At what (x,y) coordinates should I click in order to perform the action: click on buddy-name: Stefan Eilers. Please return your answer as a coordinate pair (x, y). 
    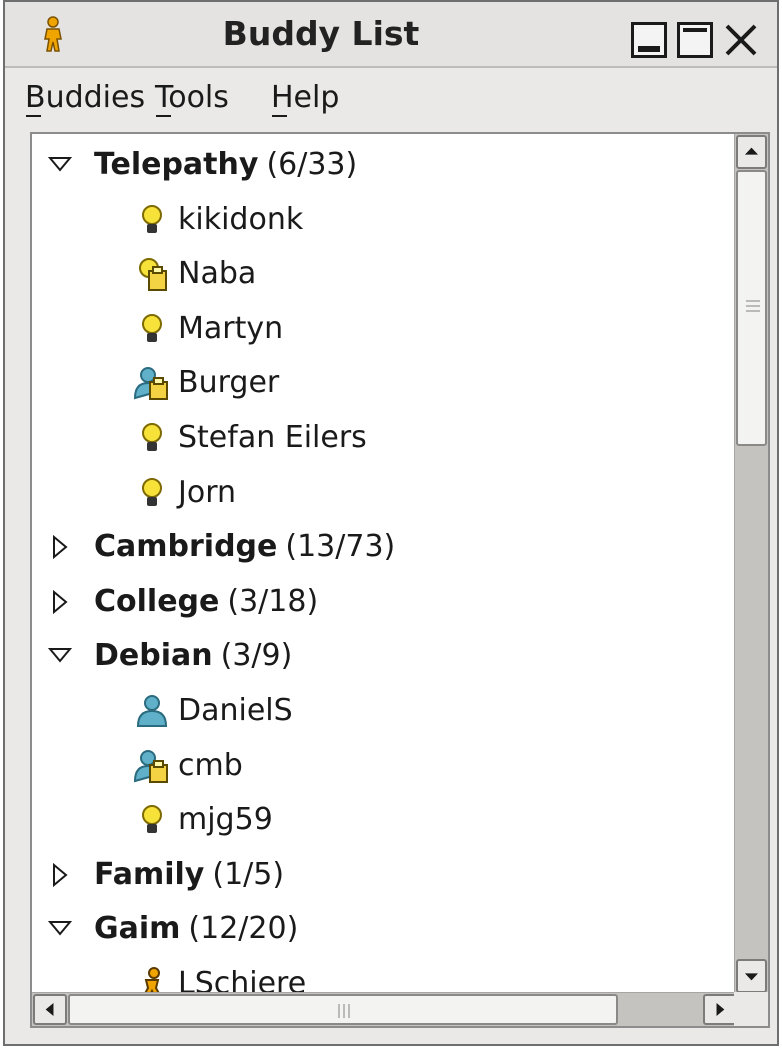
    Looking at the image, I should click on (272, 437).